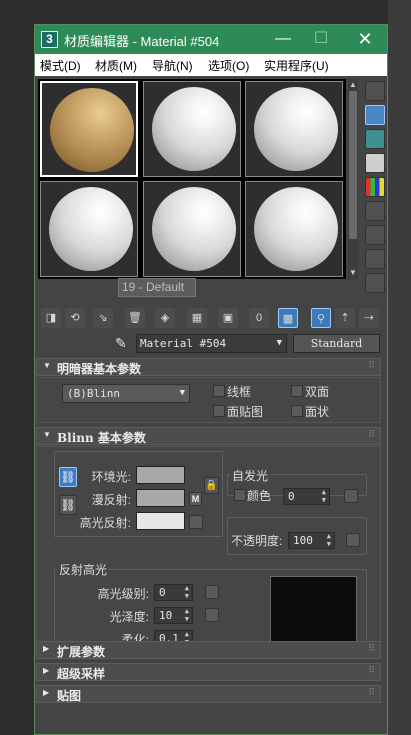  Describe the element at coordinates (172, 65) in the screenshot. I see `menu-navigation: 导航(N)` at that location.